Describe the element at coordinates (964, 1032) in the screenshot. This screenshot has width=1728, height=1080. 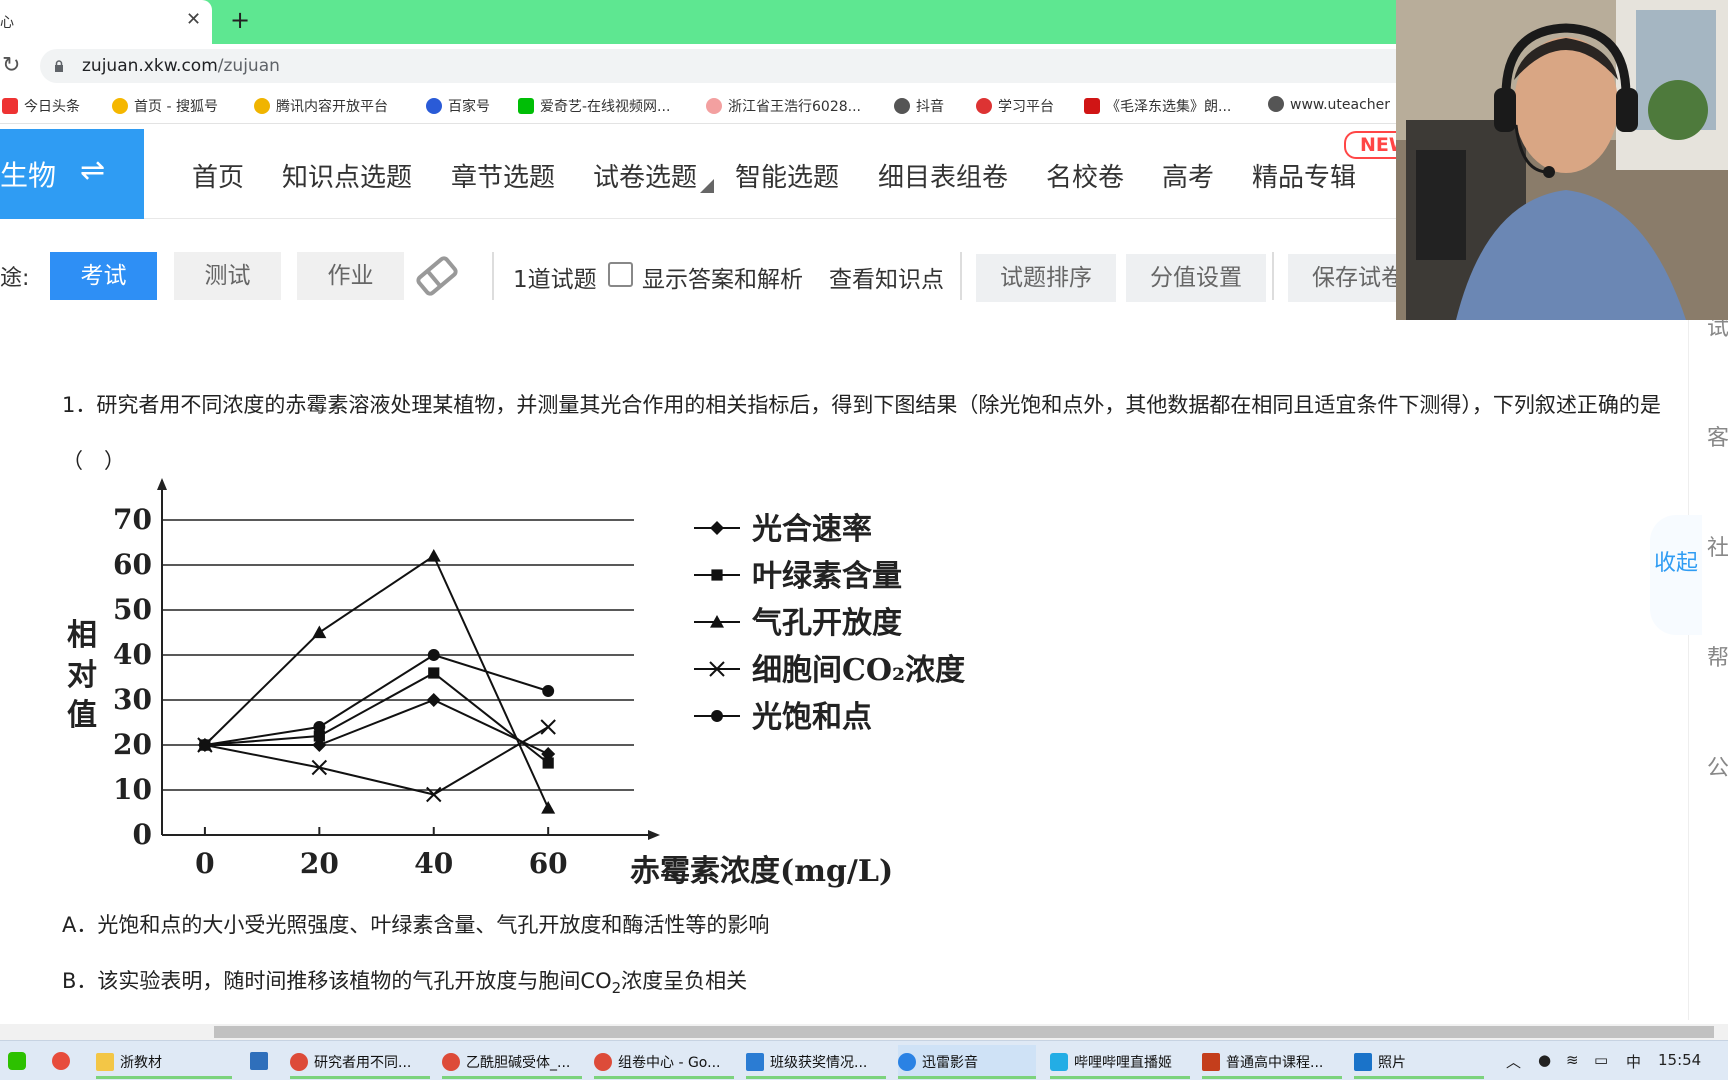
I see `scrollbar-thumb` at that location.